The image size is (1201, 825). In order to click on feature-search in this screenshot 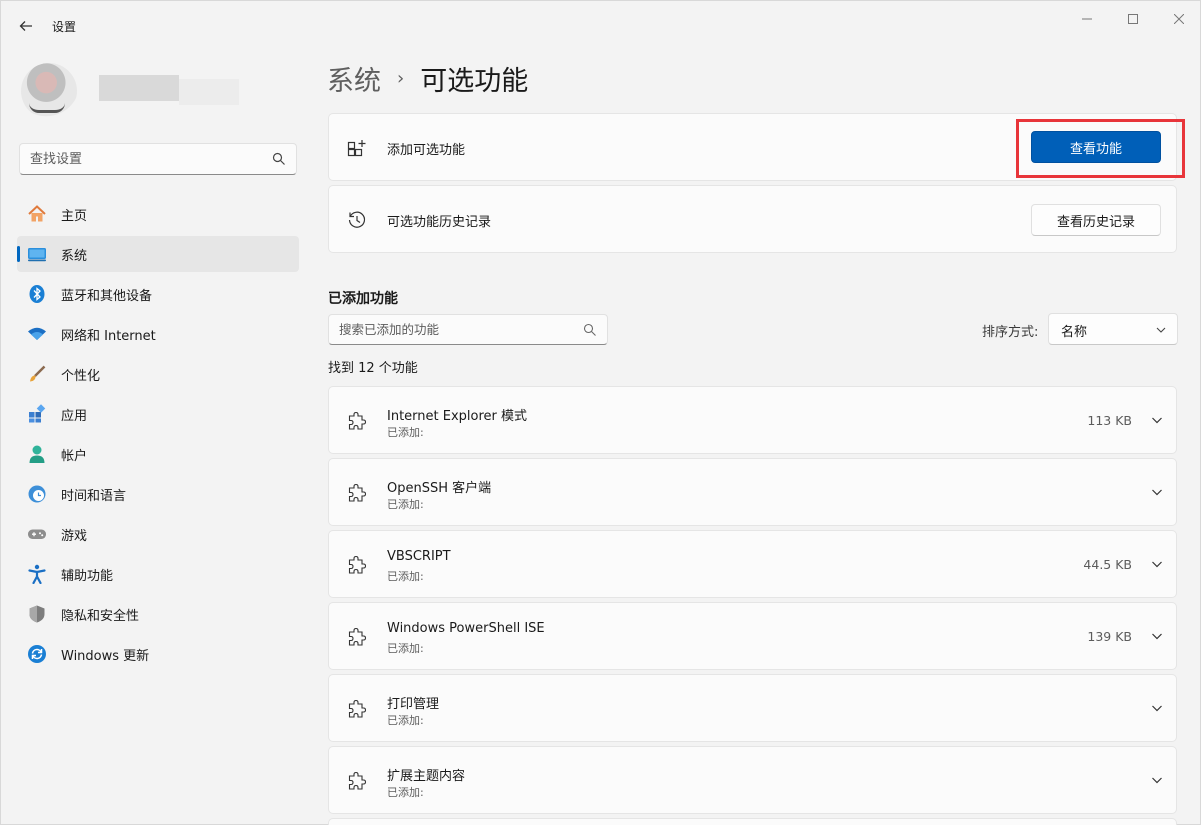, I will do `click(468, 329)`.